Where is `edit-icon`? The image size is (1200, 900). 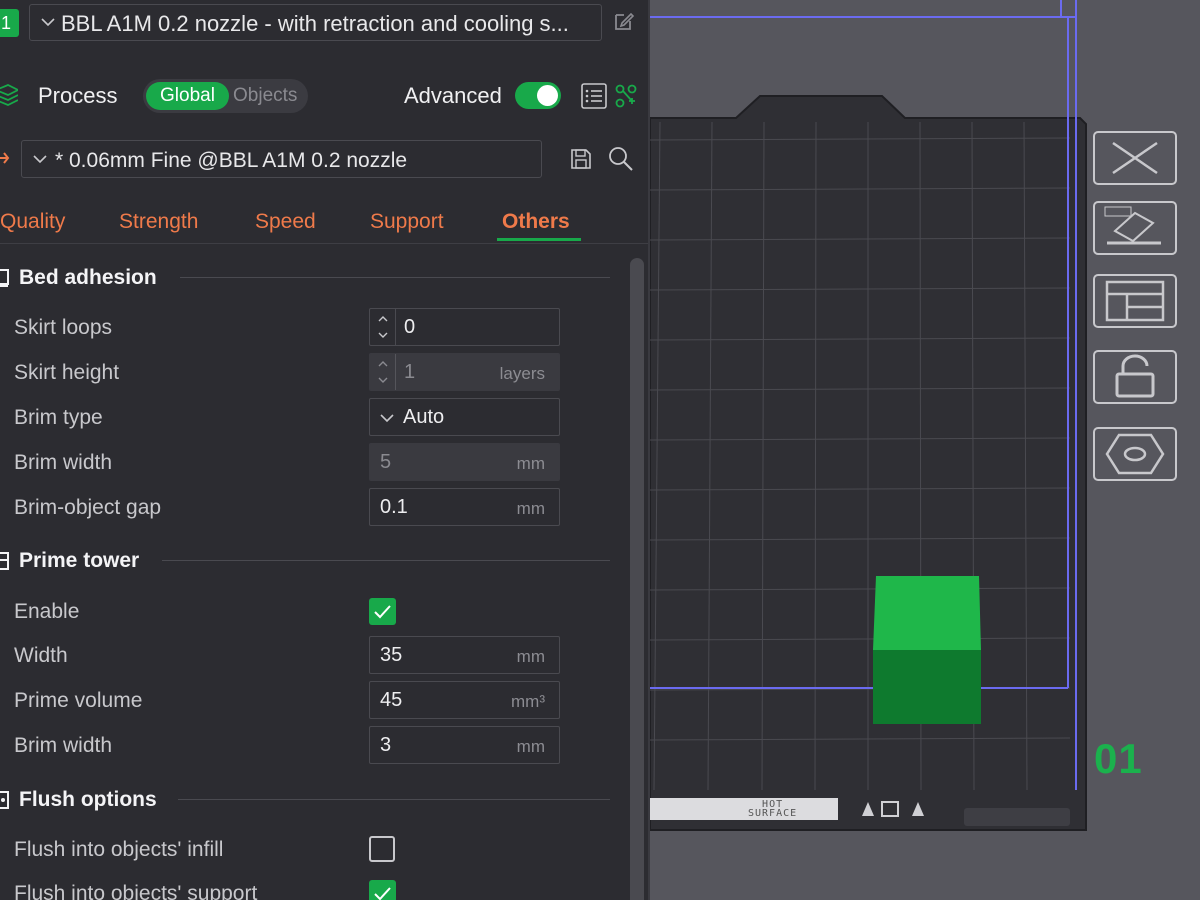
edit-icon is located at coordinates (624, 21).